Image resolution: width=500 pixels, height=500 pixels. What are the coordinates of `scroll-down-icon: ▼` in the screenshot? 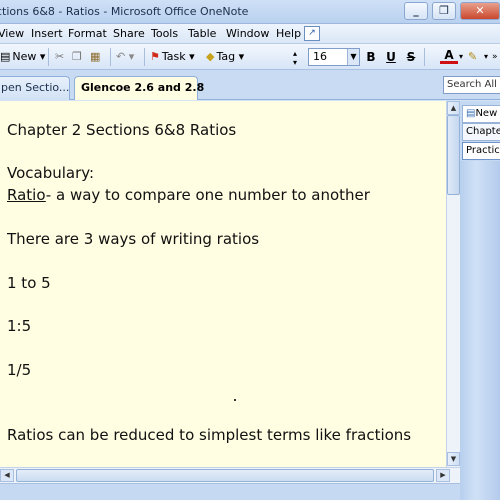 It's located at (453, 459).